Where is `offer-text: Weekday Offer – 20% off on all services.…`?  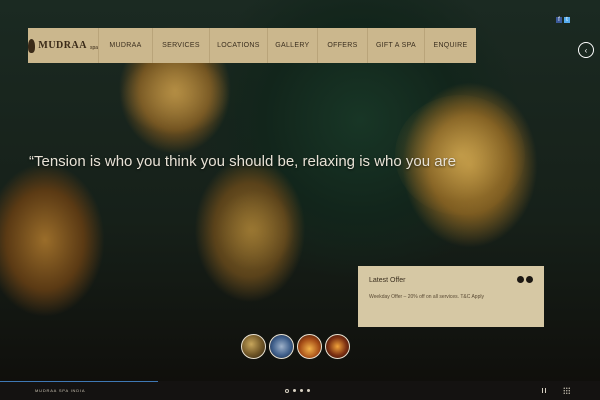
offer-text: Weekday Offer – 20% off on all services.… is located at coordinates (426, 297).